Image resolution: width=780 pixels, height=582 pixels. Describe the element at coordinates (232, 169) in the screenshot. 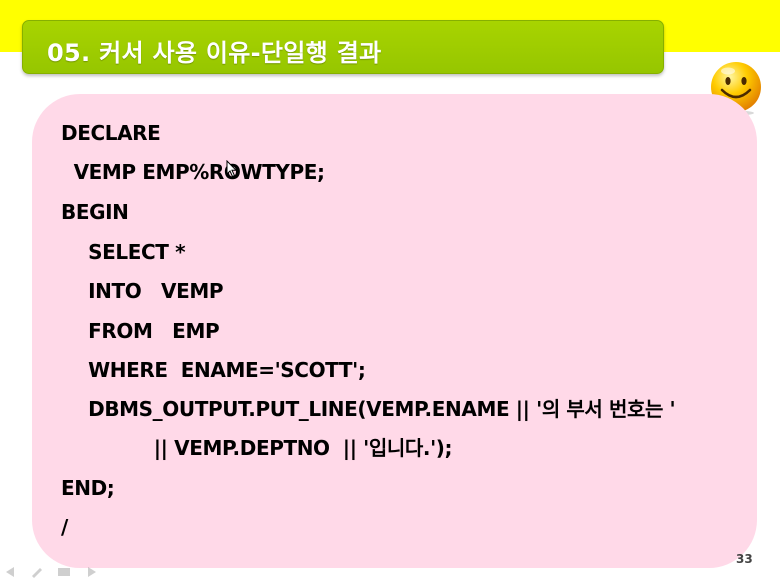

I see `mouse-cursor-icon` at that location.